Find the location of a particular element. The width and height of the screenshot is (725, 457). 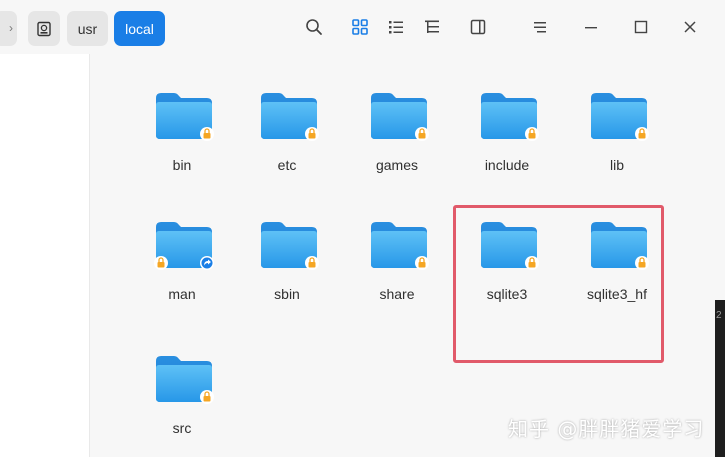

back-button: › is located at coordinates (8, 28).